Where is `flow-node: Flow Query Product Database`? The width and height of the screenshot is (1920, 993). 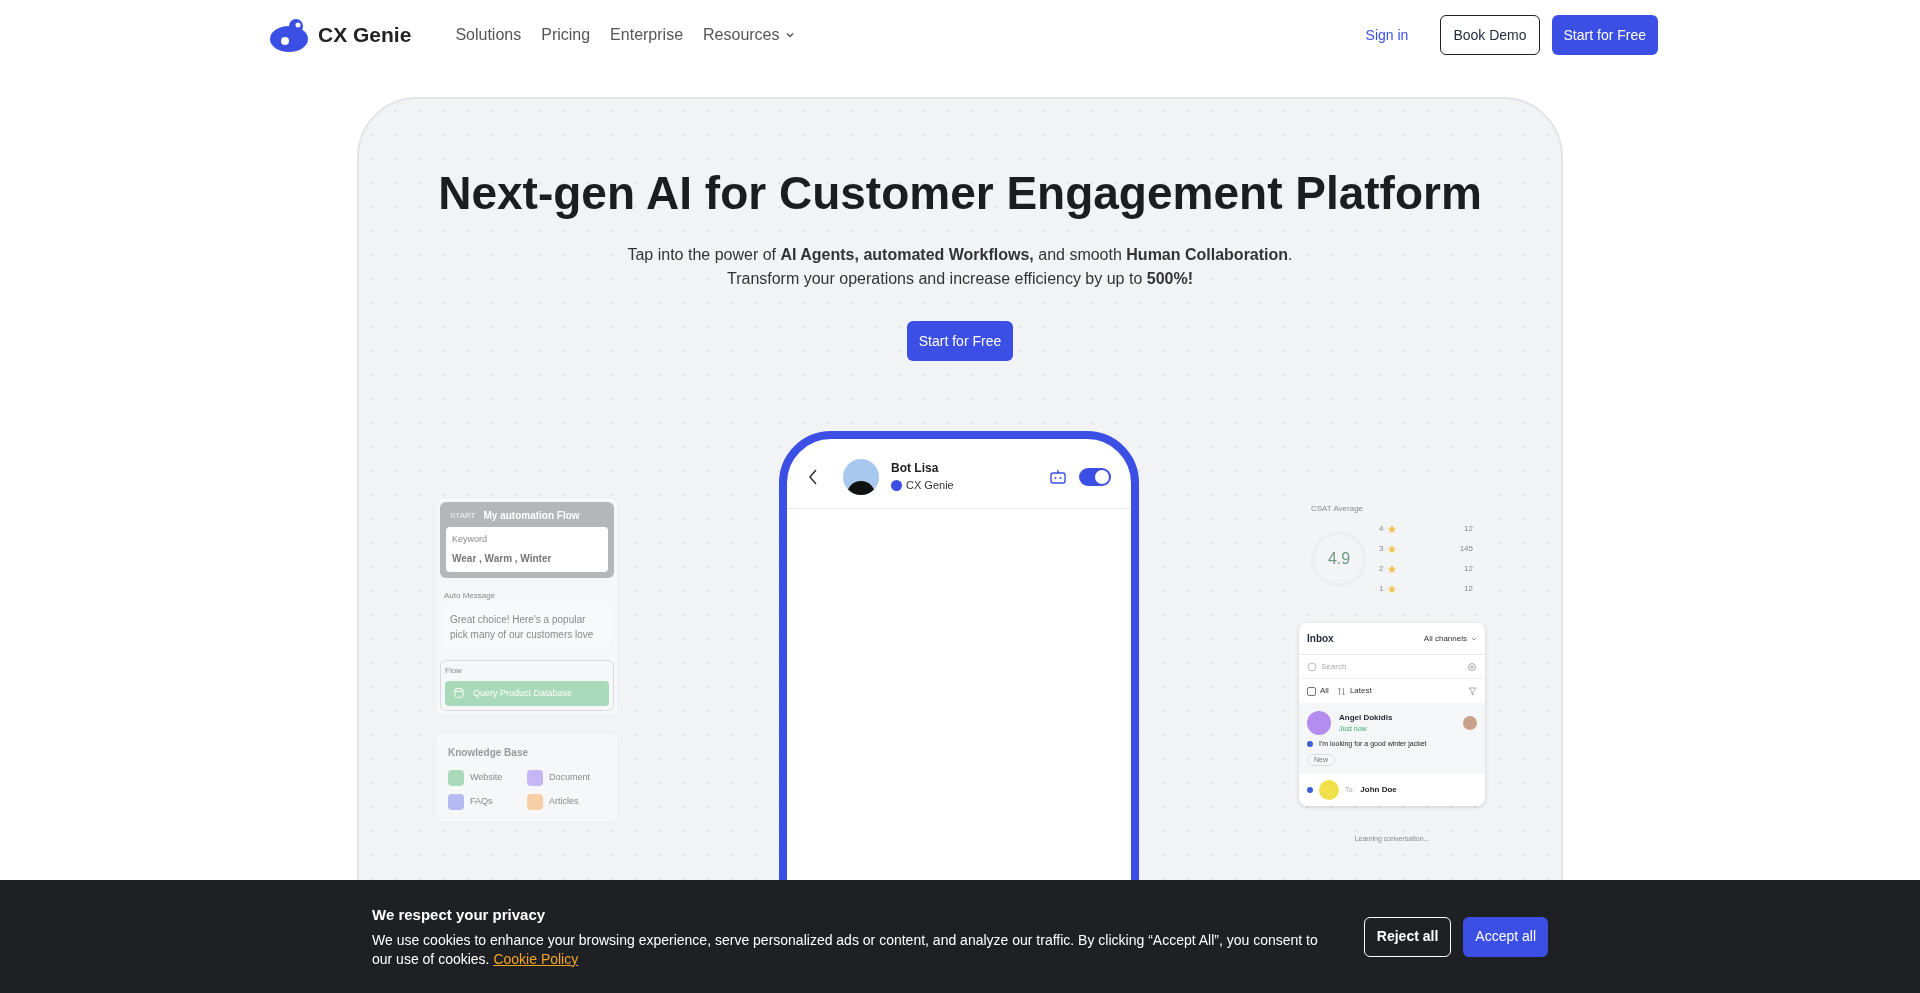
flow-node: Flow Query Product Database is located at coordinates (527, 685).